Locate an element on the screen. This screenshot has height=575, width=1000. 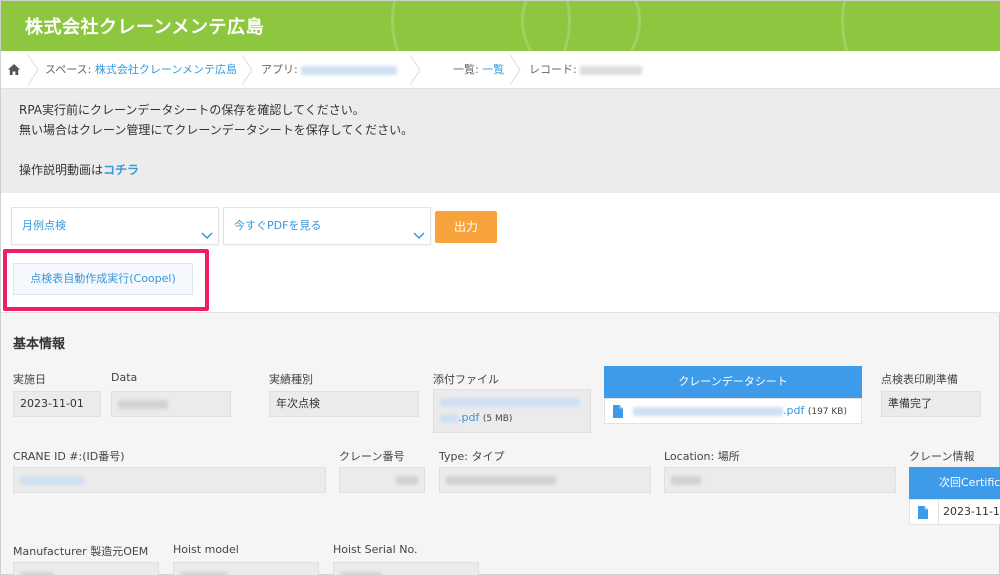
breadcrumb-list-prefix: 一覧: is located at coordinates (466, 69).